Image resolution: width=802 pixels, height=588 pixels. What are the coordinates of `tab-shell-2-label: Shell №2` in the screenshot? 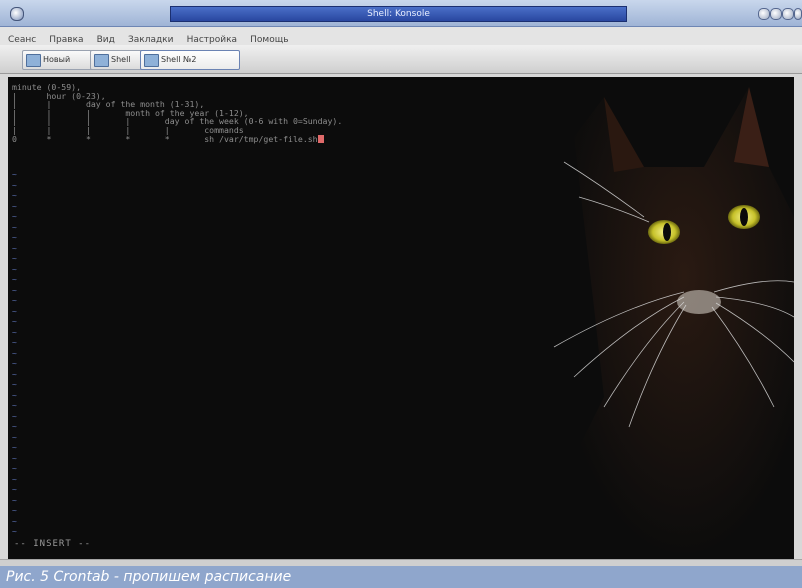 It's located at (179, 59).